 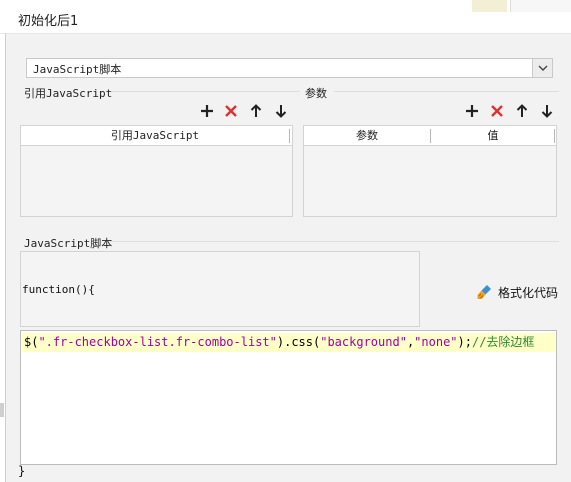 I want to click on params-move-up-button, so click(x=522, y=111).